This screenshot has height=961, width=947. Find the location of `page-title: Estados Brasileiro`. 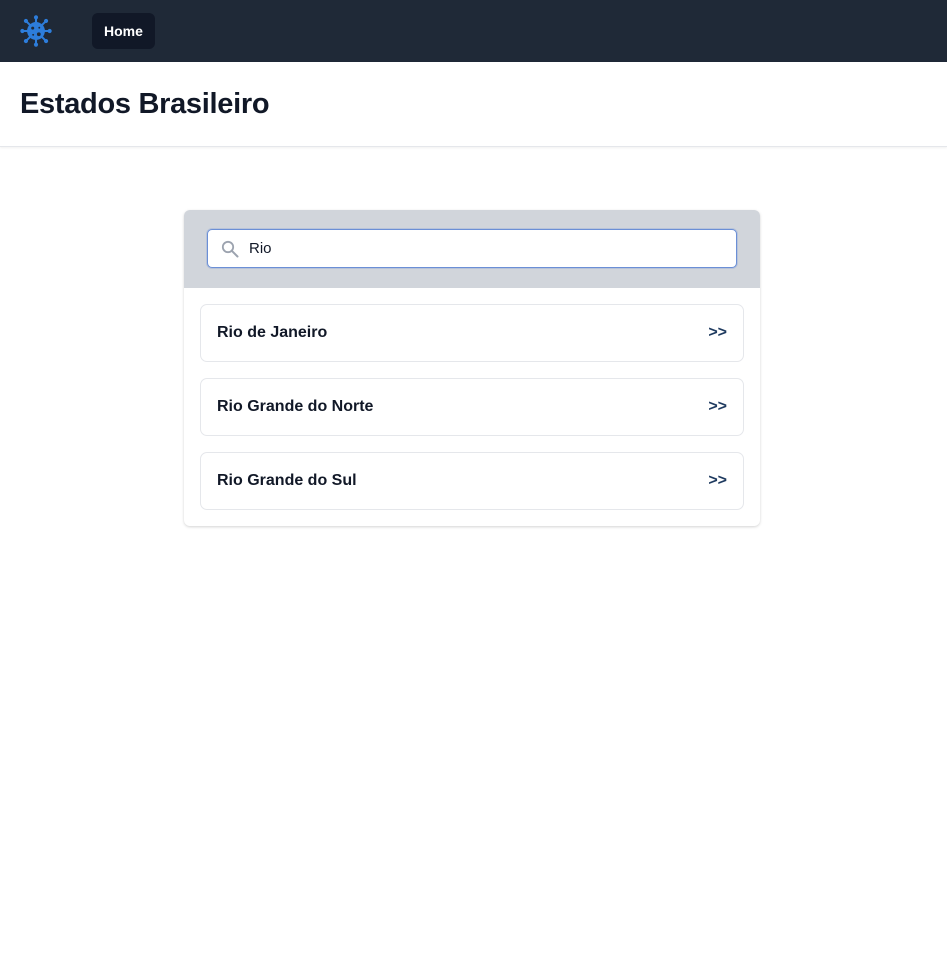

page-title: Estados Brasileiro is located at coordinates (145, 103).